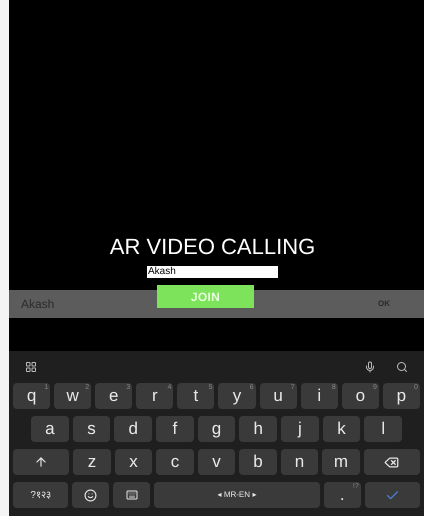 The height and width of the screenshot is (516, 424). Describe the element at coordinates (370, 367) in the screenshot. I see `microphone-icon` at that location.